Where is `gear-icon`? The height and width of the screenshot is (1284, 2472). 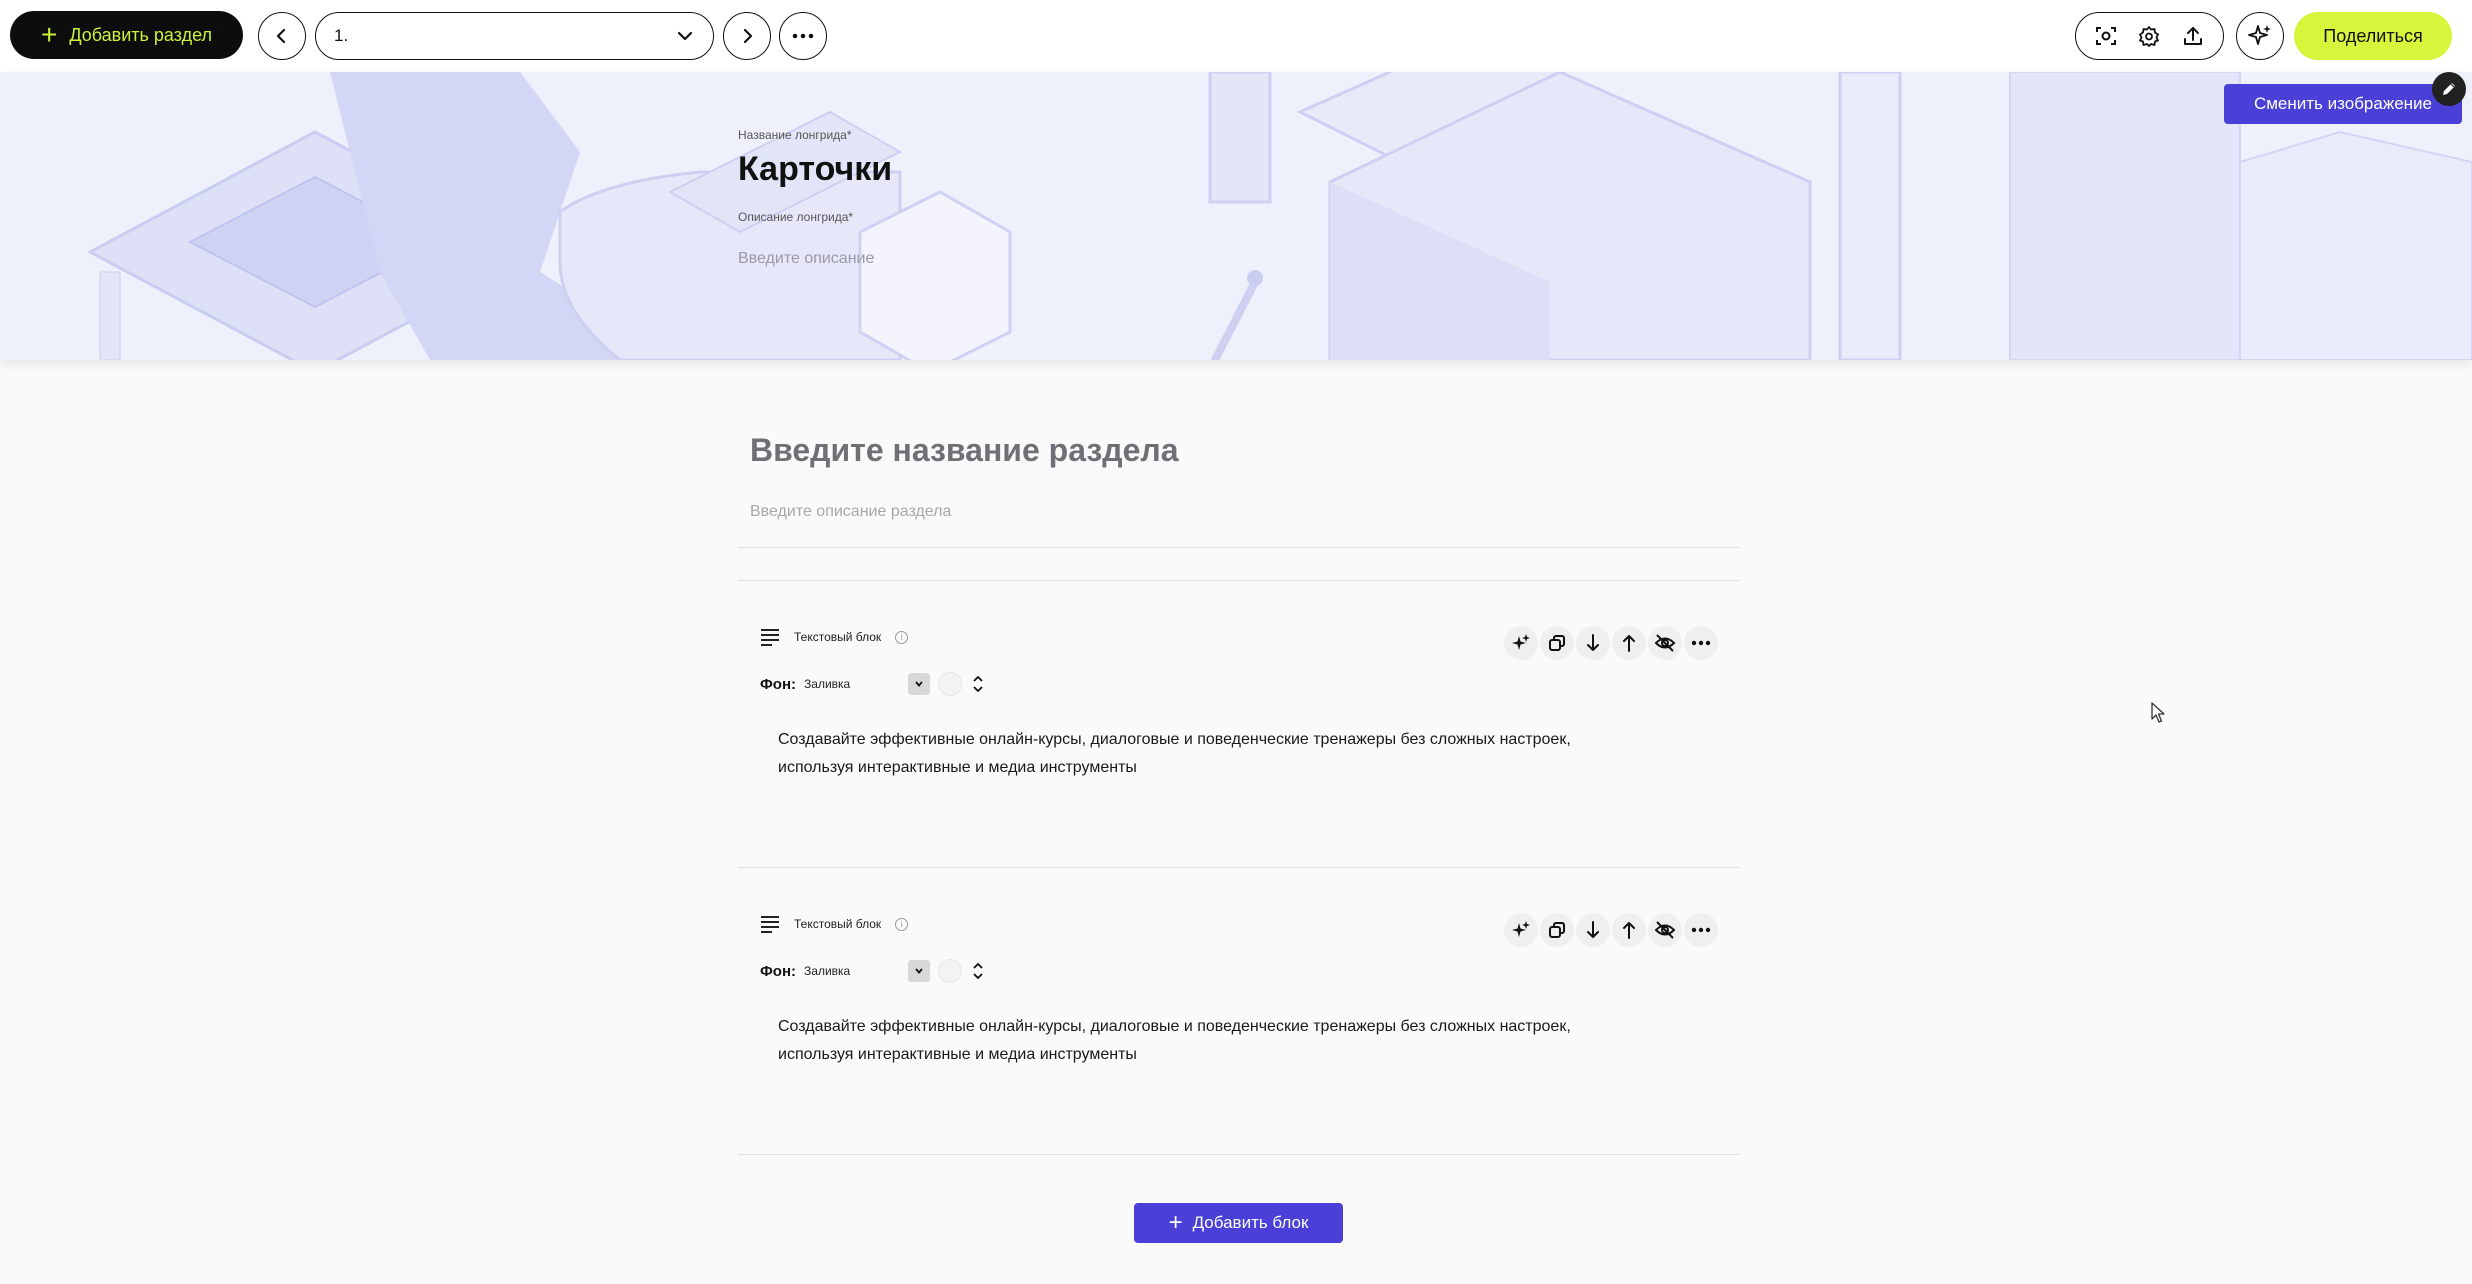 gear-icon is located at coordinates (2149, 36).